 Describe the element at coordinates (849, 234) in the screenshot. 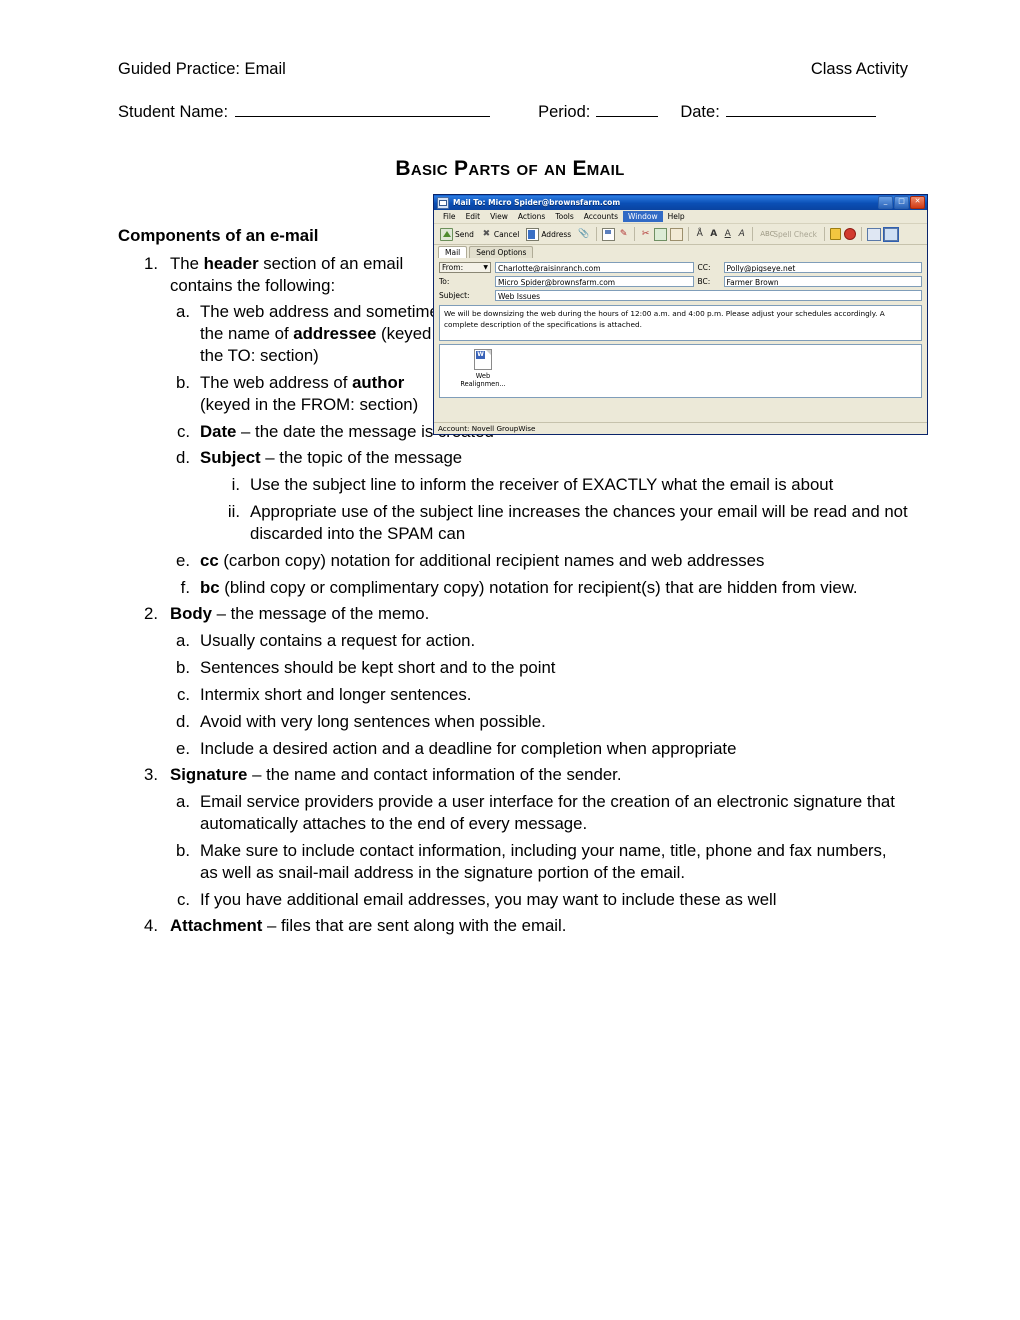

I see `seal-icon` at that location.